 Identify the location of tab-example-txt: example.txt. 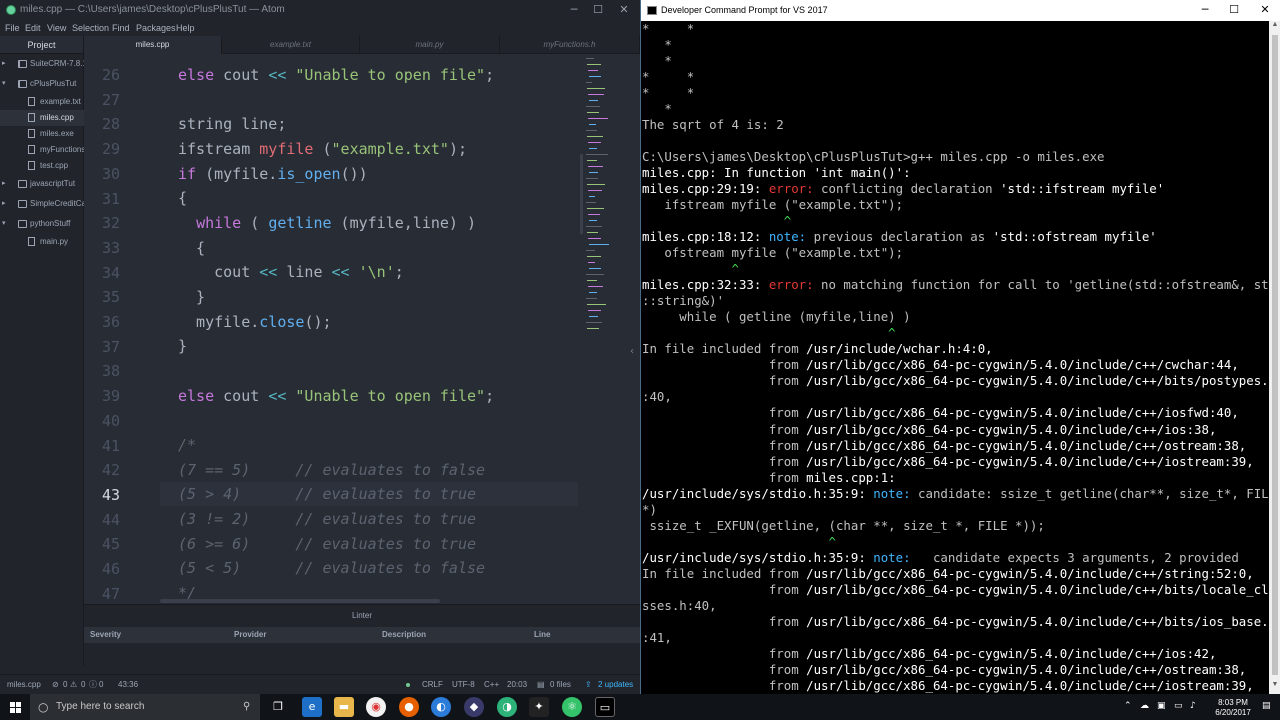
(291, 45).